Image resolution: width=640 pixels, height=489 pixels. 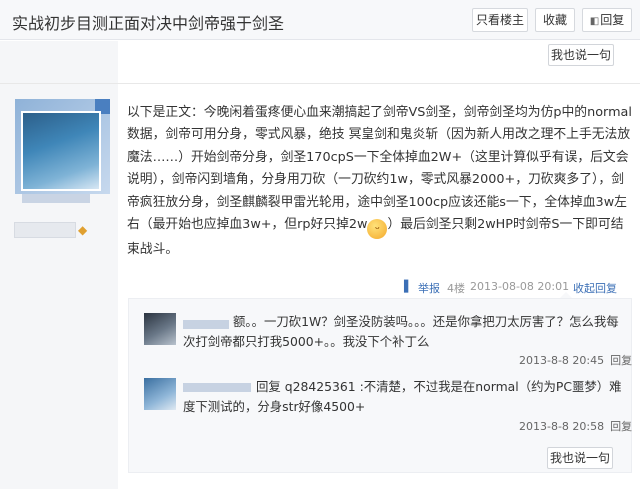 What do you see at coordinates (520, 286) in the screenshot?
I see `post-timestamp: 2013-08-08 20:01` at bounding box center [520, 286].